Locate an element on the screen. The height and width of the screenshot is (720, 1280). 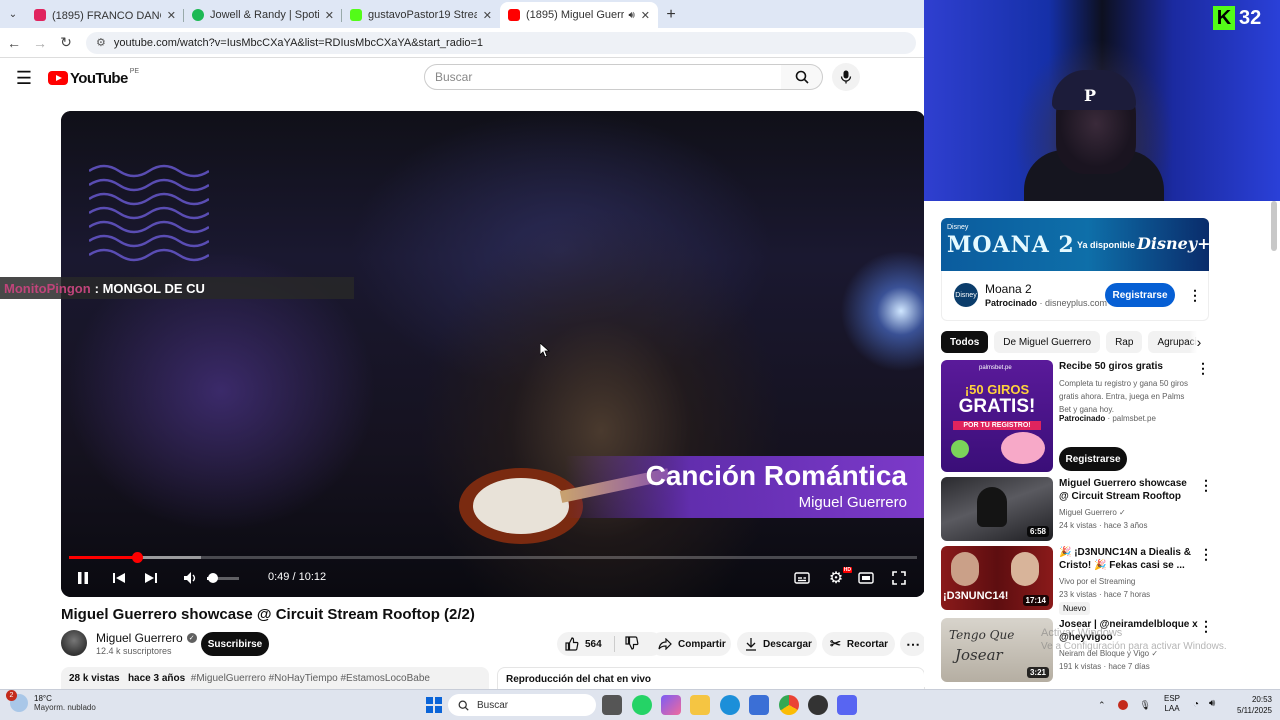
ad-title: Moana 2 is located at coordinates (1008, 289).